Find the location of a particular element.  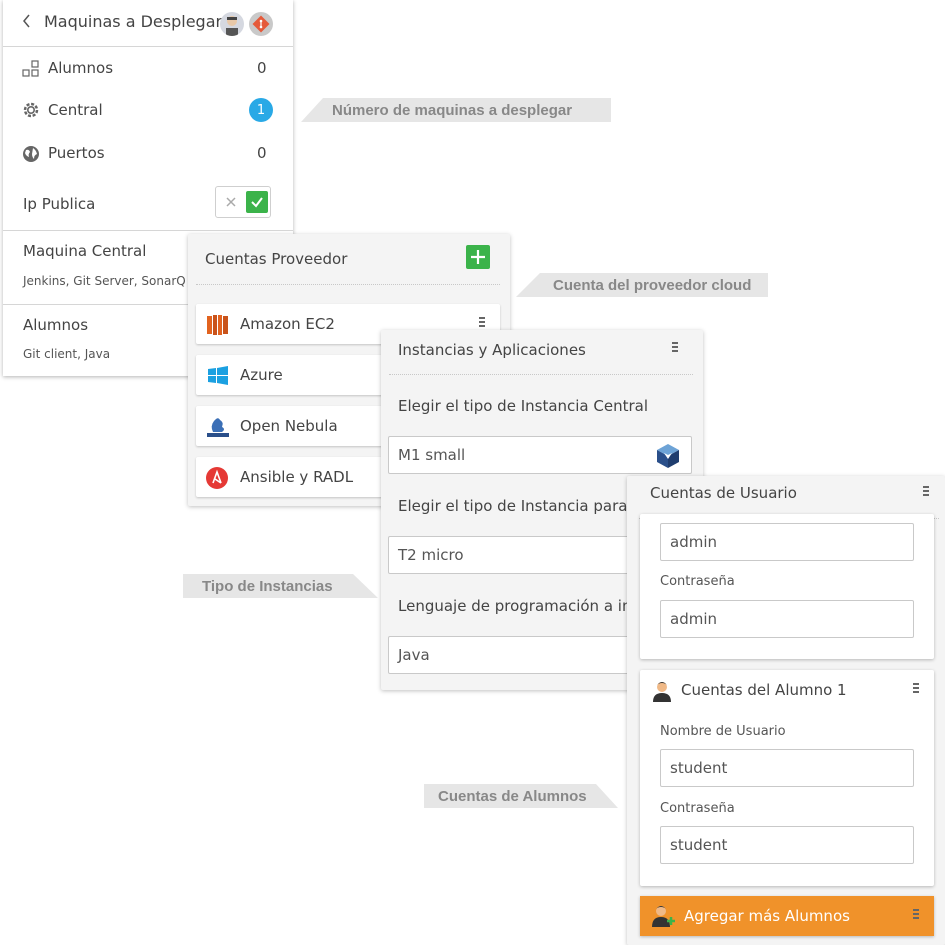

central-section-subtitle: Jenkins, Git Server, SonarQ is located at coordinates (104, 281).